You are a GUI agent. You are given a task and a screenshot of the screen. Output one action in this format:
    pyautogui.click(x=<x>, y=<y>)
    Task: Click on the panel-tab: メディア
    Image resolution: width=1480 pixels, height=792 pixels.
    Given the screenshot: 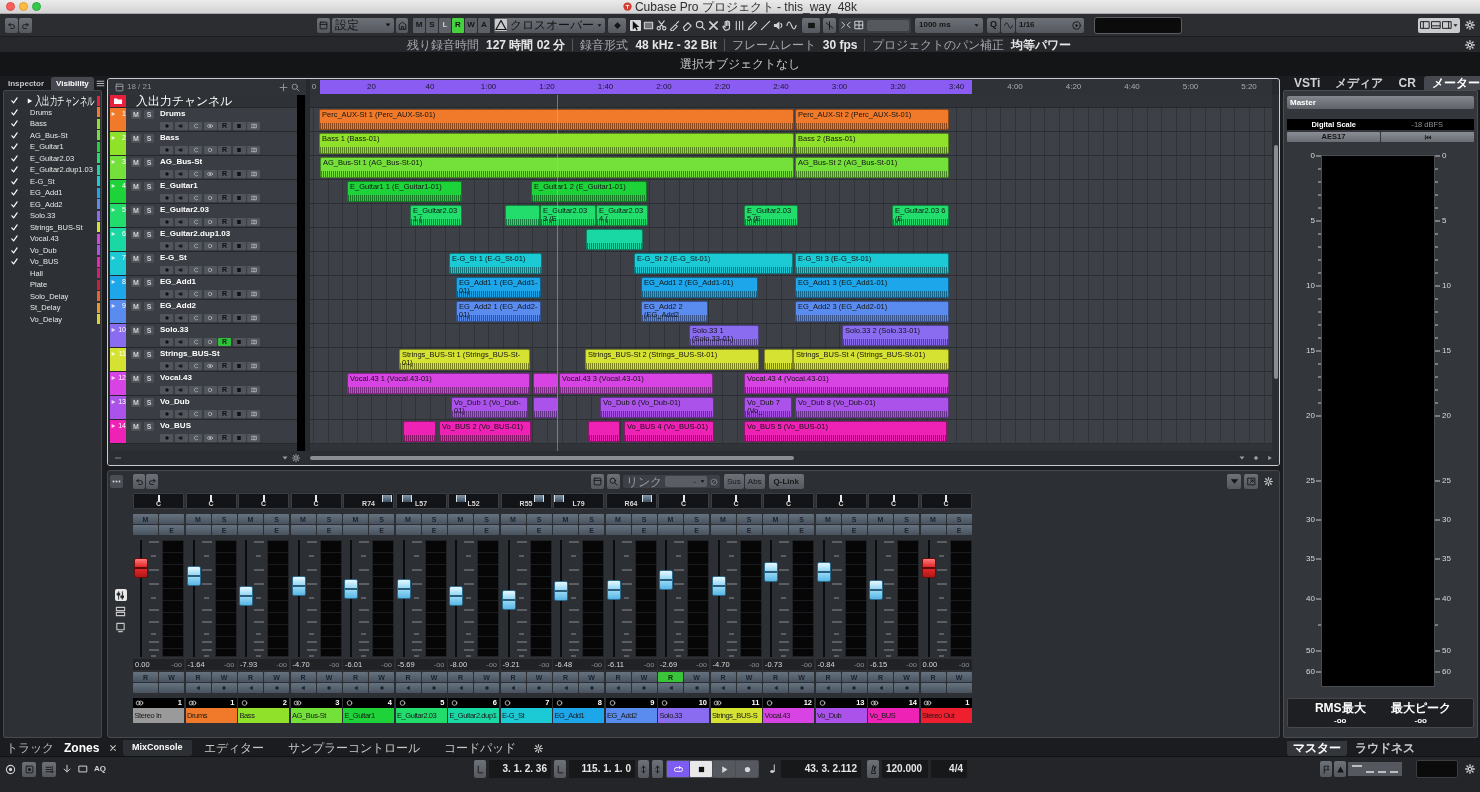 What is the action you would take?
    pyautogui.click(x=1359, y=83)
    